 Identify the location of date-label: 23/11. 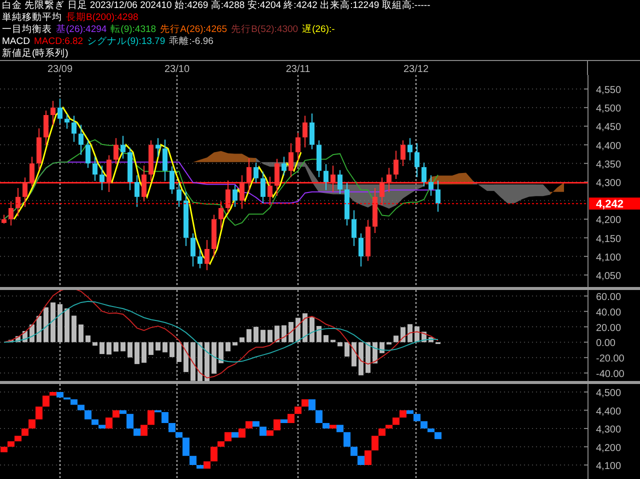
(298, 70).